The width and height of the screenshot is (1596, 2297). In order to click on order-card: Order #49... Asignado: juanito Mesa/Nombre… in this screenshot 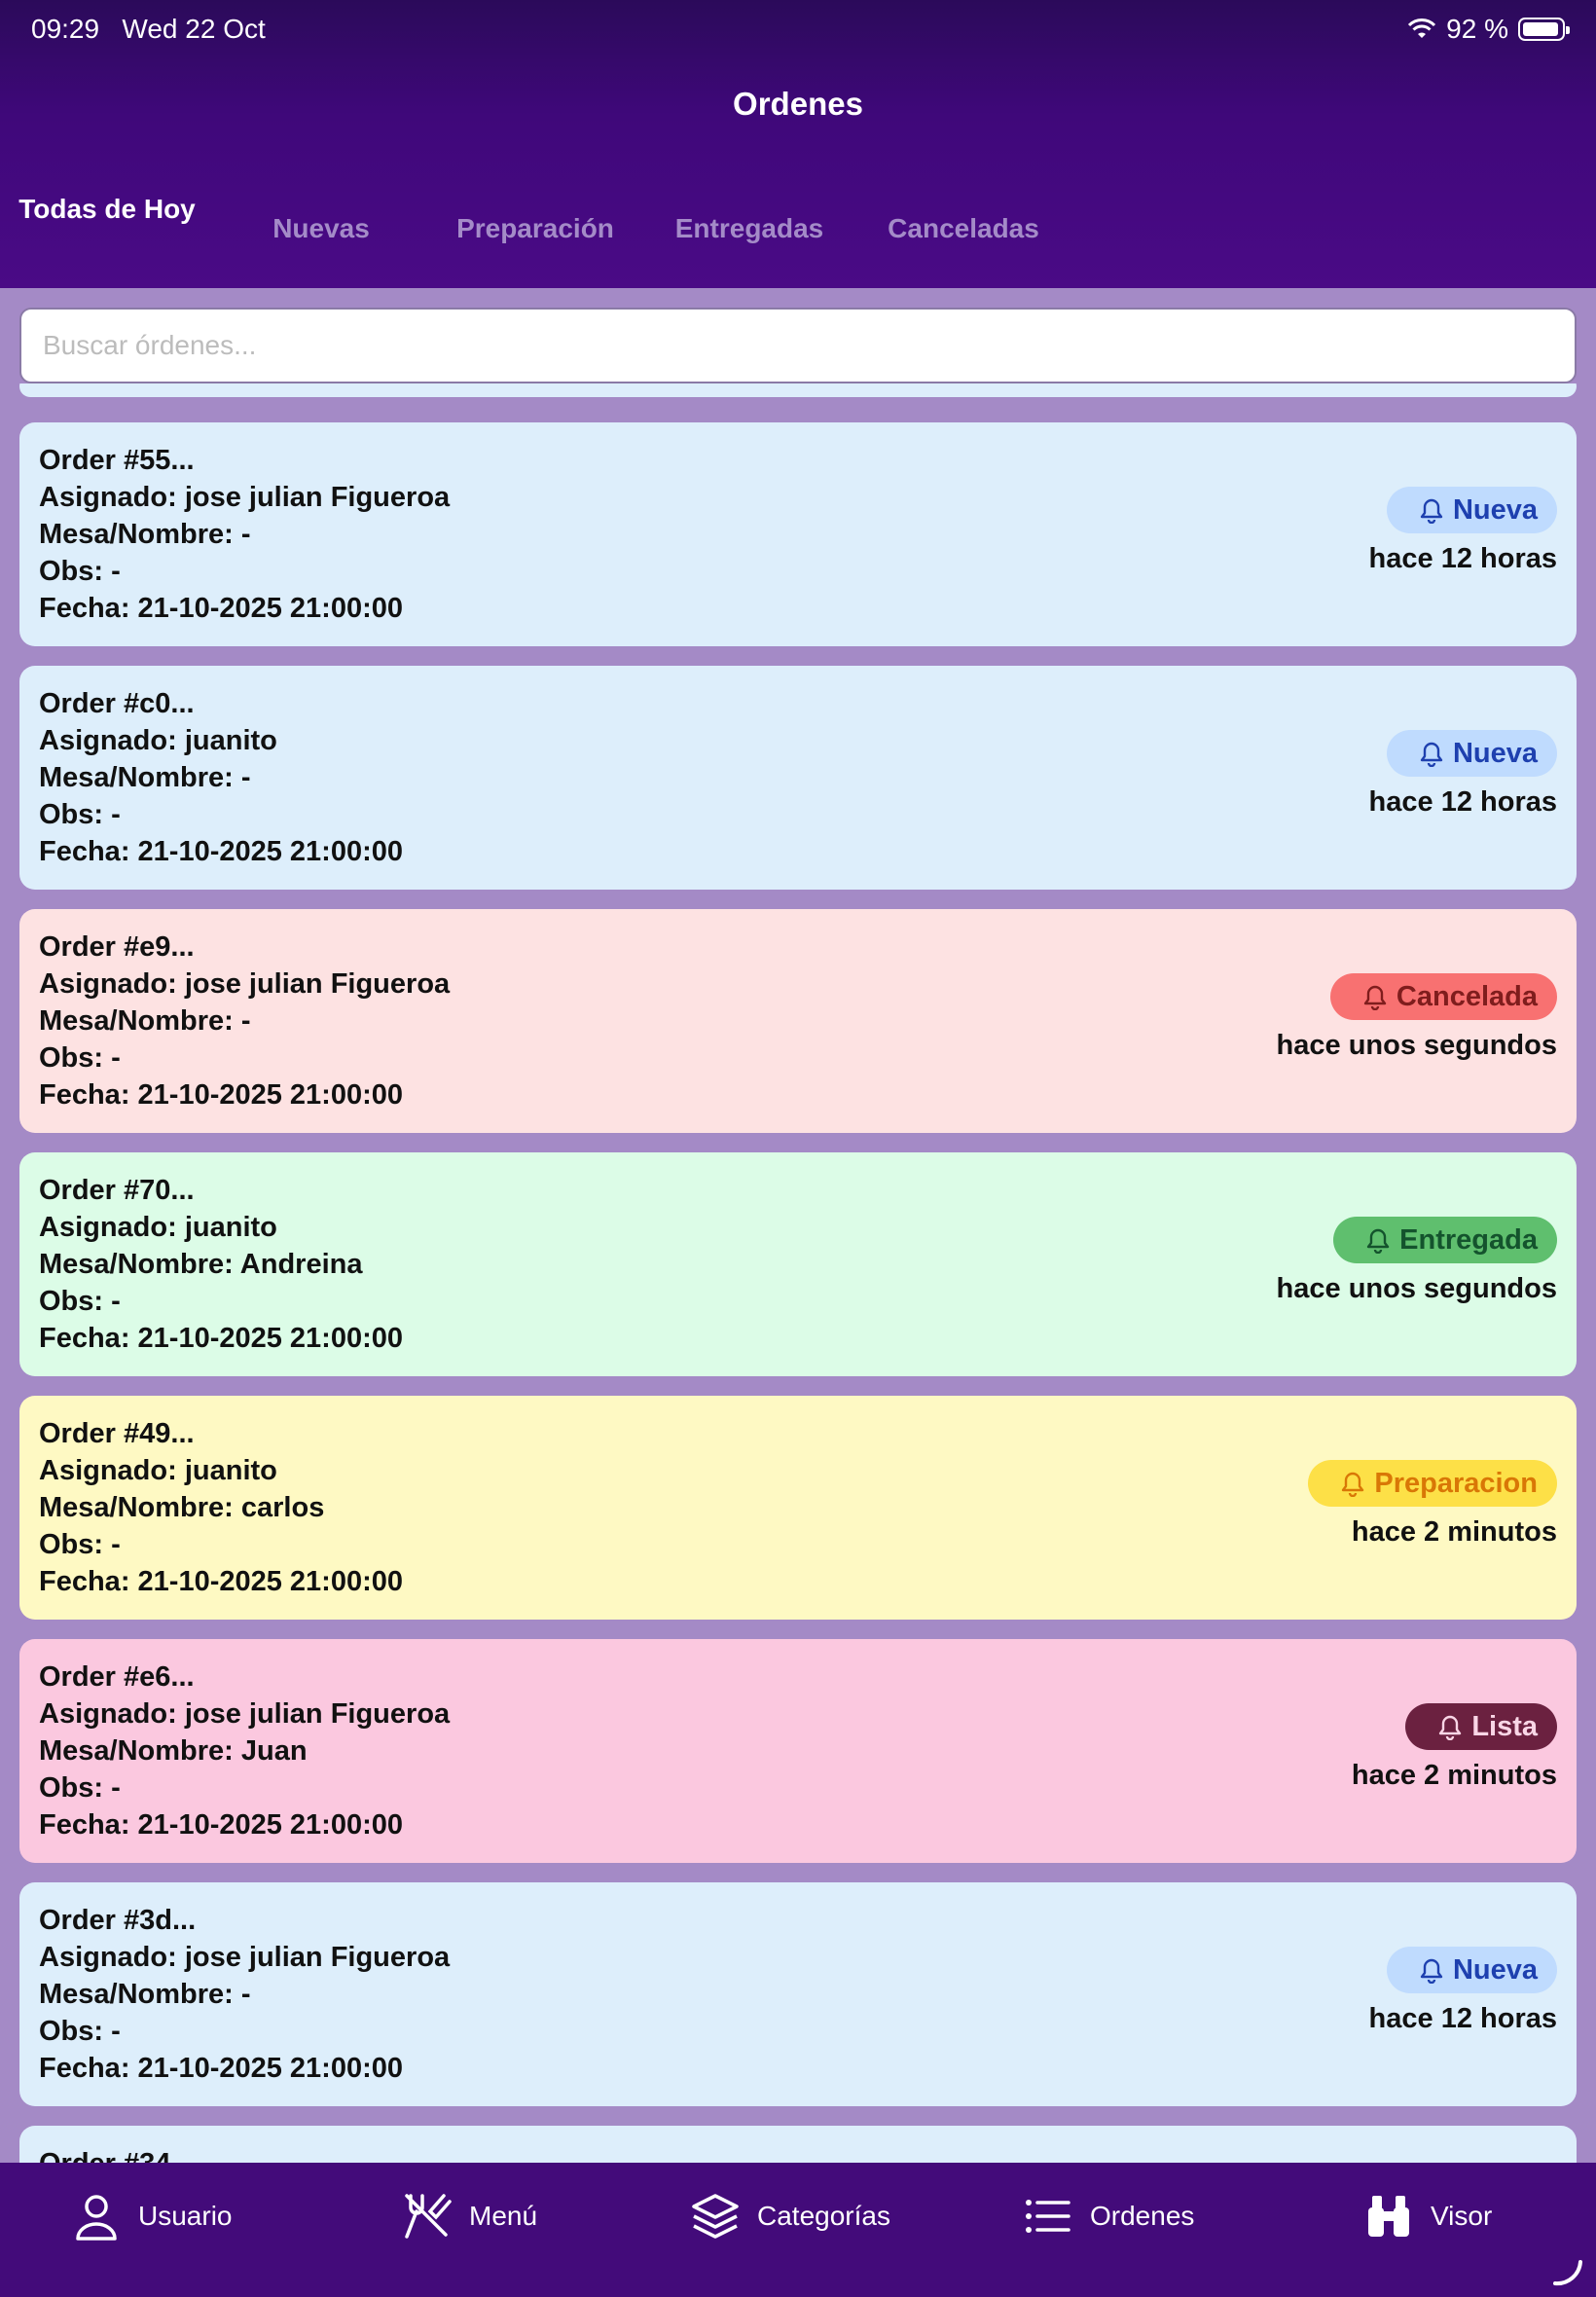, I will do `click(798, 1508)`.